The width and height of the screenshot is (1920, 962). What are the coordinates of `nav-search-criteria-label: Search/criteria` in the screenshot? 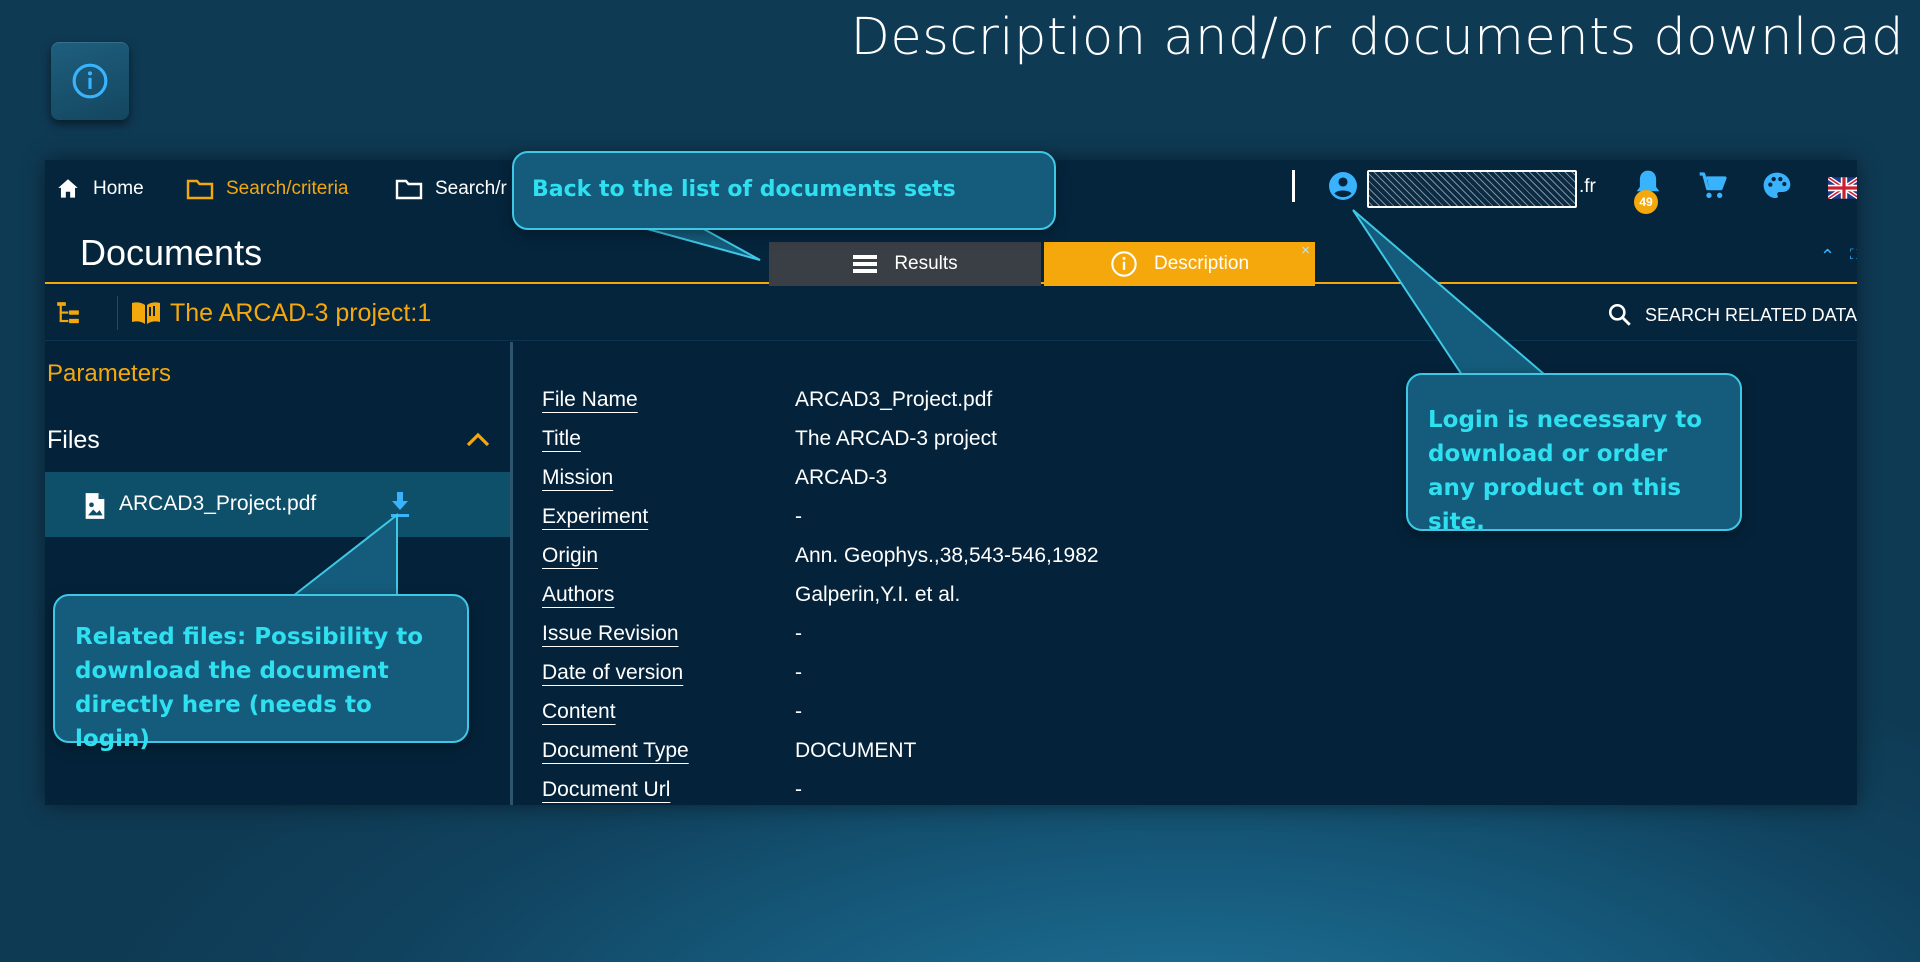 It's located at (287, 188).